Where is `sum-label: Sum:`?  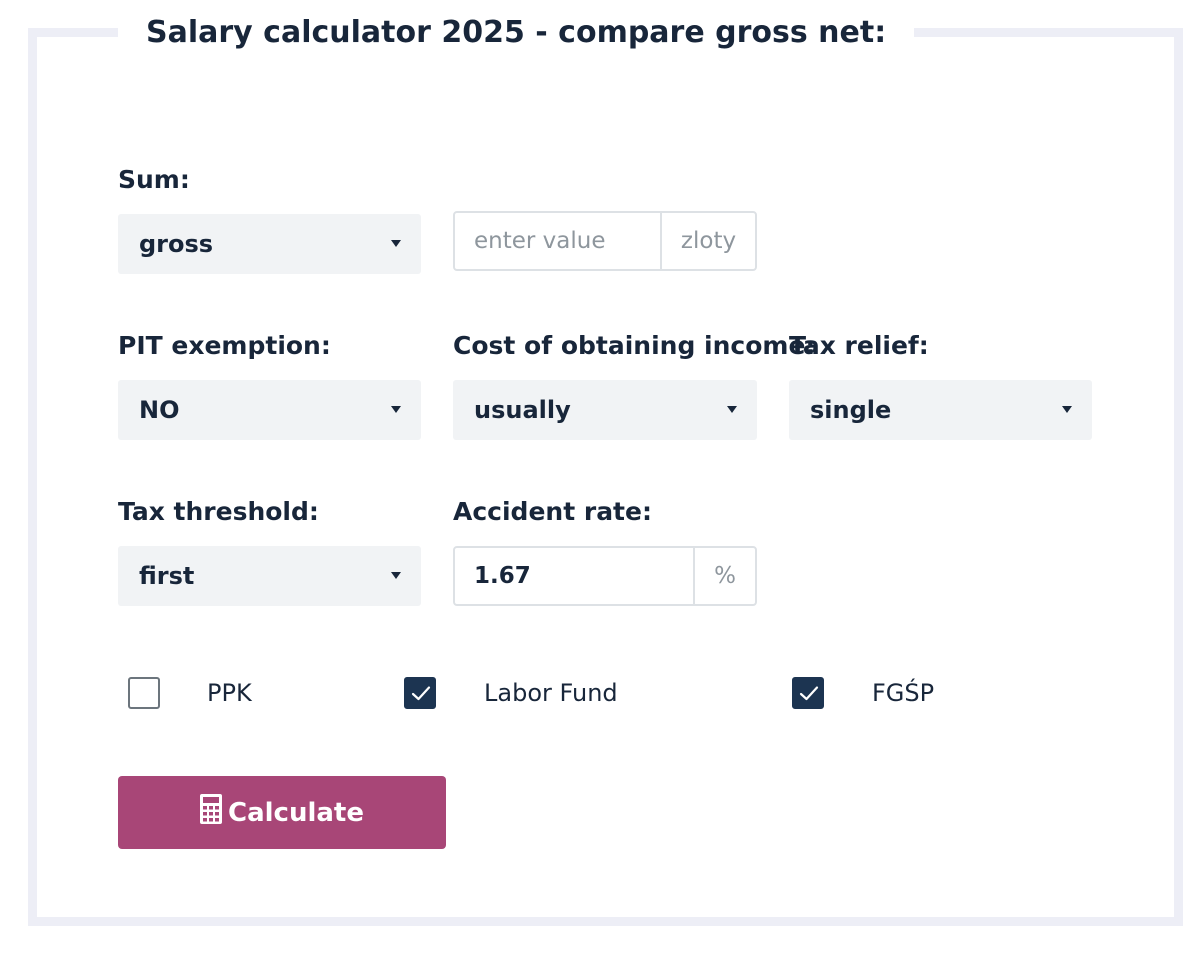
sum-label: Sum: is located at coordinates (154, 179).